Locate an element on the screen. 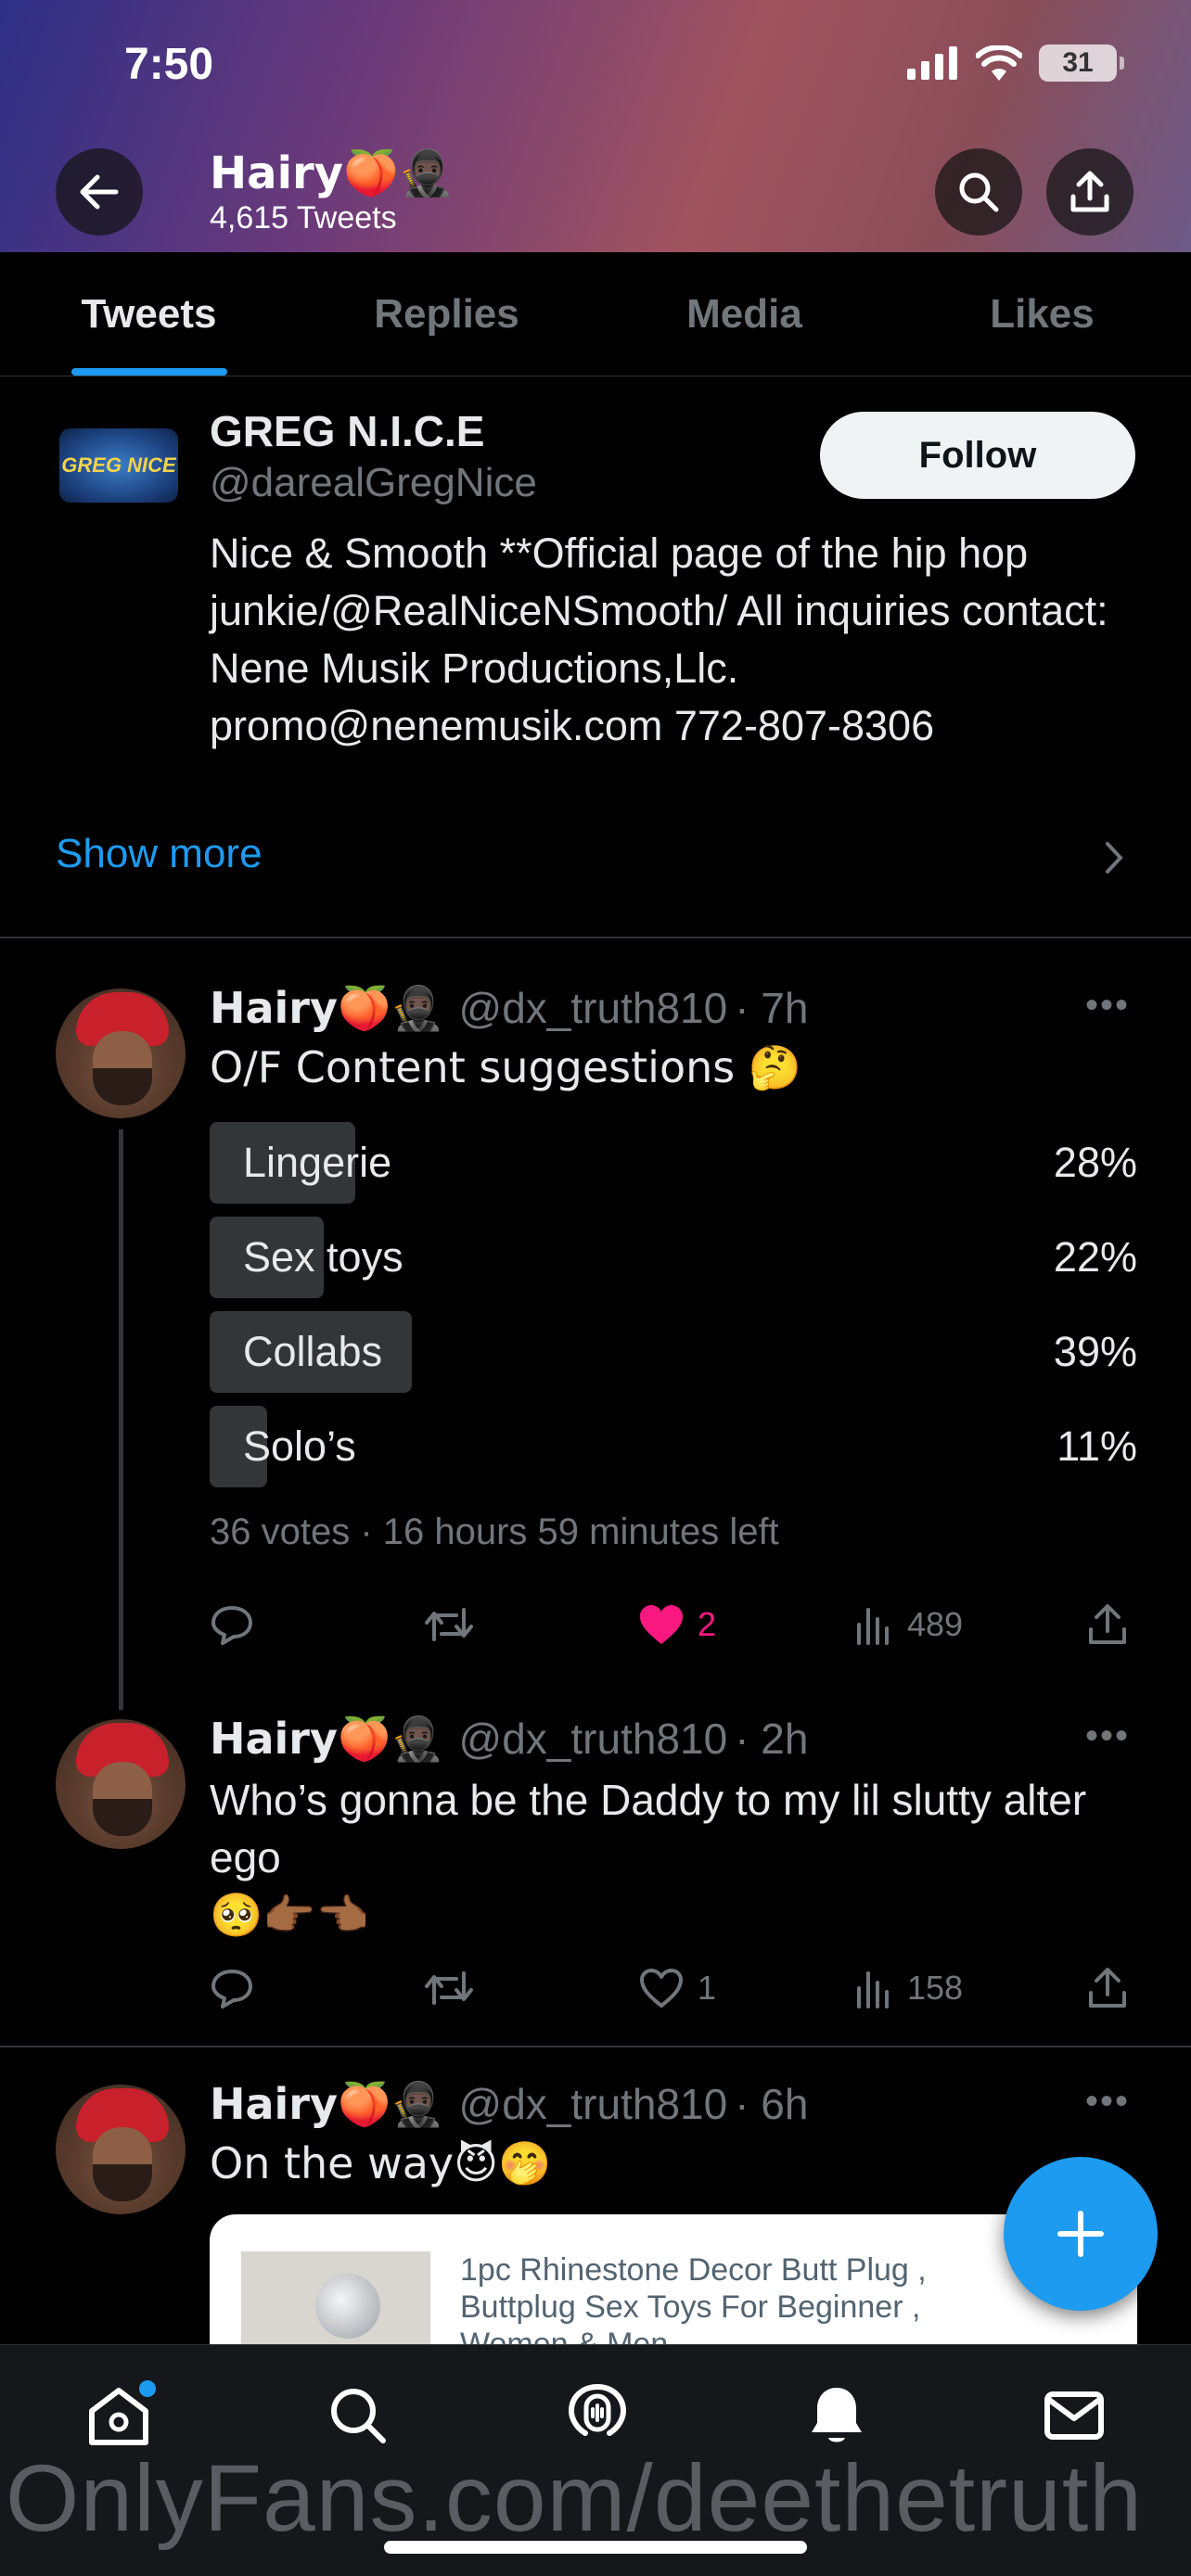 Image resolution: width=1191 pixels, height=2576 pixels. search-button is located at coordinates (978, 192).